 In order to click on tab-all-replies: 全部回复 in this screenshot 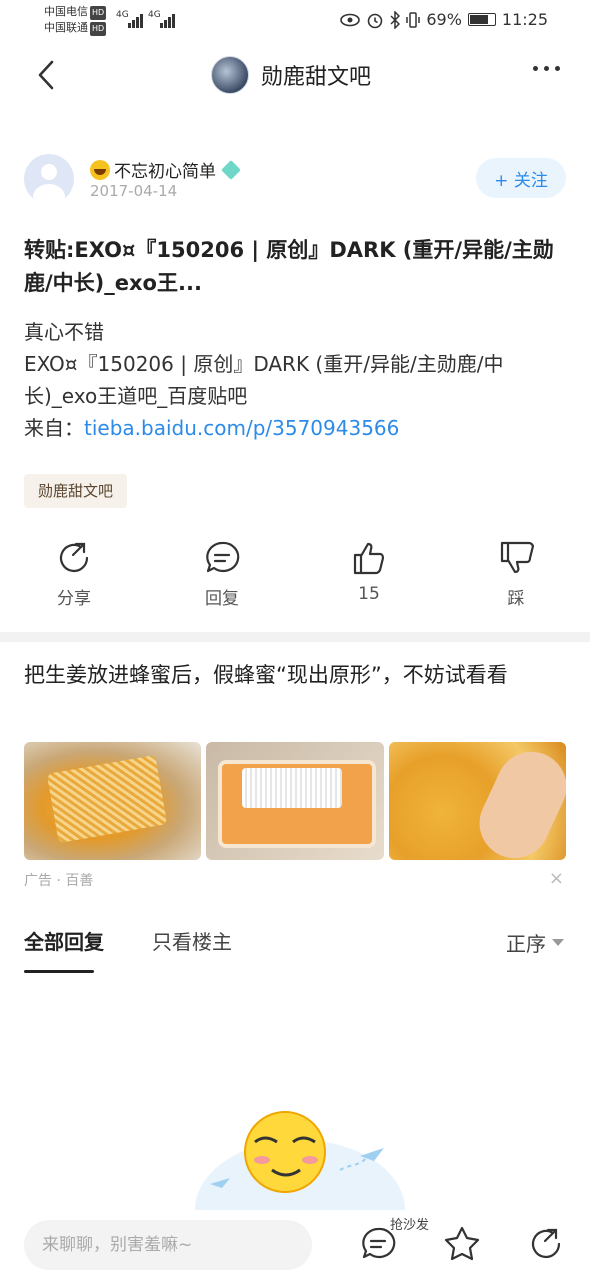, I will do `click(64, 940)`.